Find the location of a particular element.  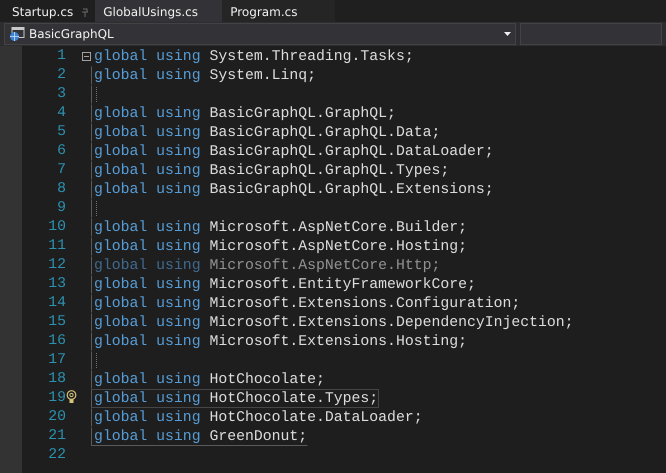

collapse-icon is located at coordinates (86, 56).